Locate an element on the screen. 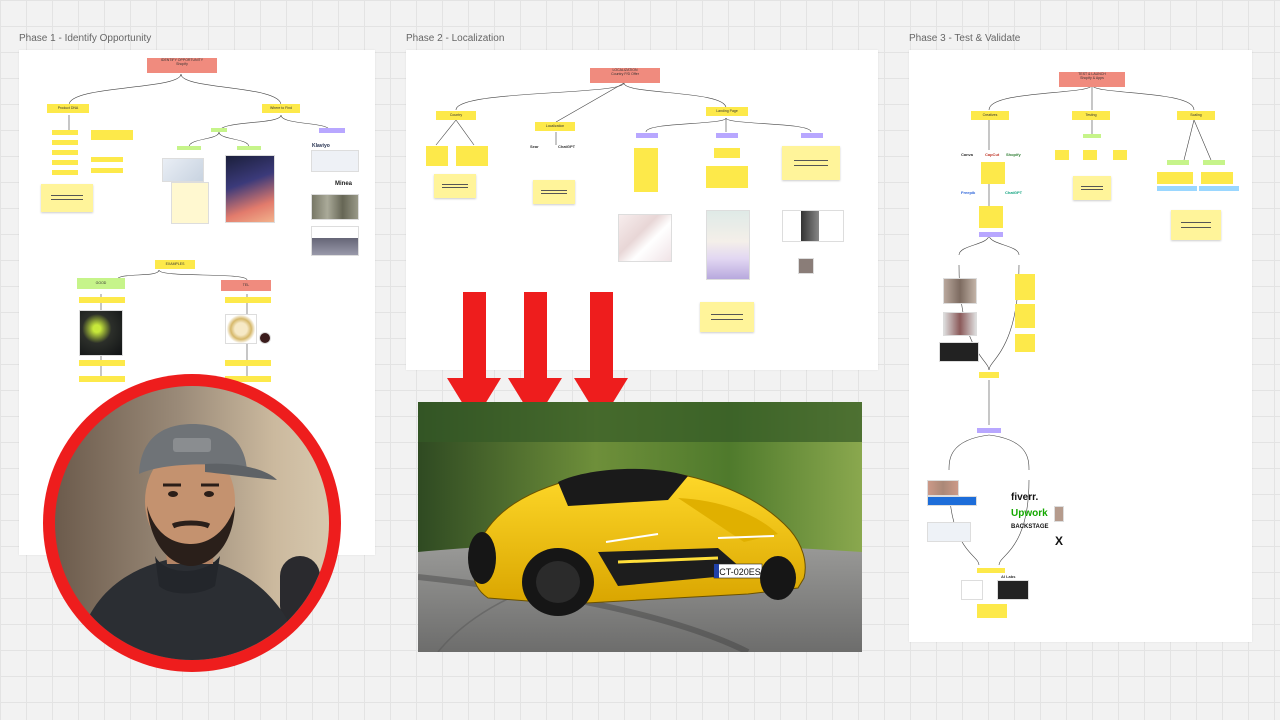 The width and height of the screenshot is (1280, 720). creatives-sub is located at coordinates (991, 234).